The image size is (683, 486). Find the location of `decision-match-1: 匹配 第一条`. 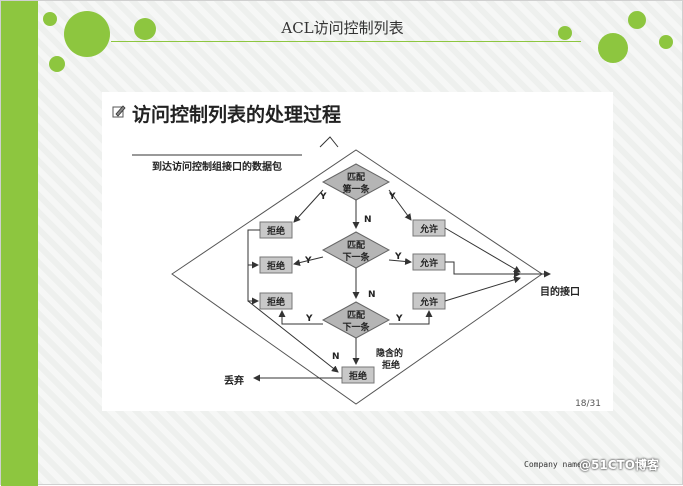

decision-match-1: 匹配 第一条 is located at coordinates (356, 182).